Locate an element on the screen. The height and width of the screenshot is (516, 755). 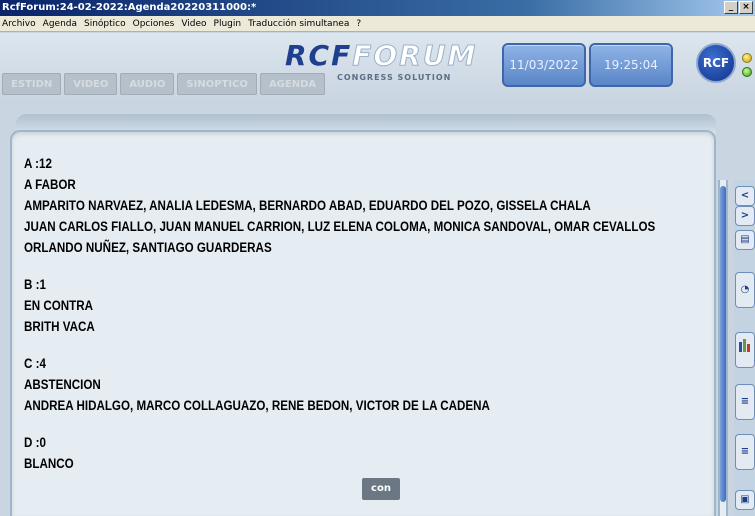
minimize-button: _ is located at coordinates (731, 7).